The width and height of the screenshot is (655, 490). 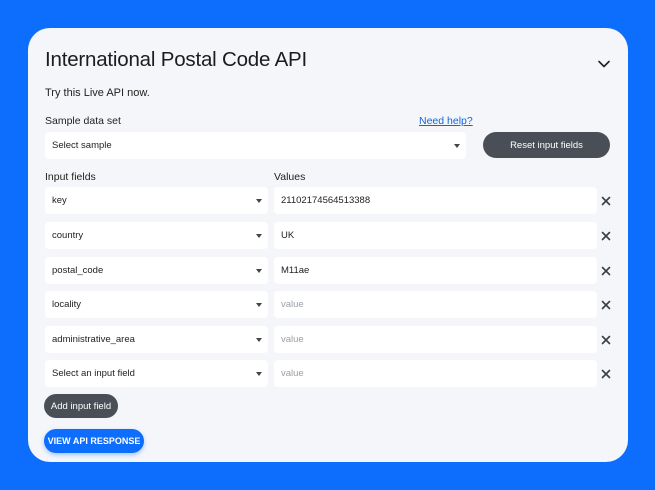 What do you see at coordinates (59, 200) in the screenshot?
I see `input-field-select-value: key` at bounding box center [59, 200].